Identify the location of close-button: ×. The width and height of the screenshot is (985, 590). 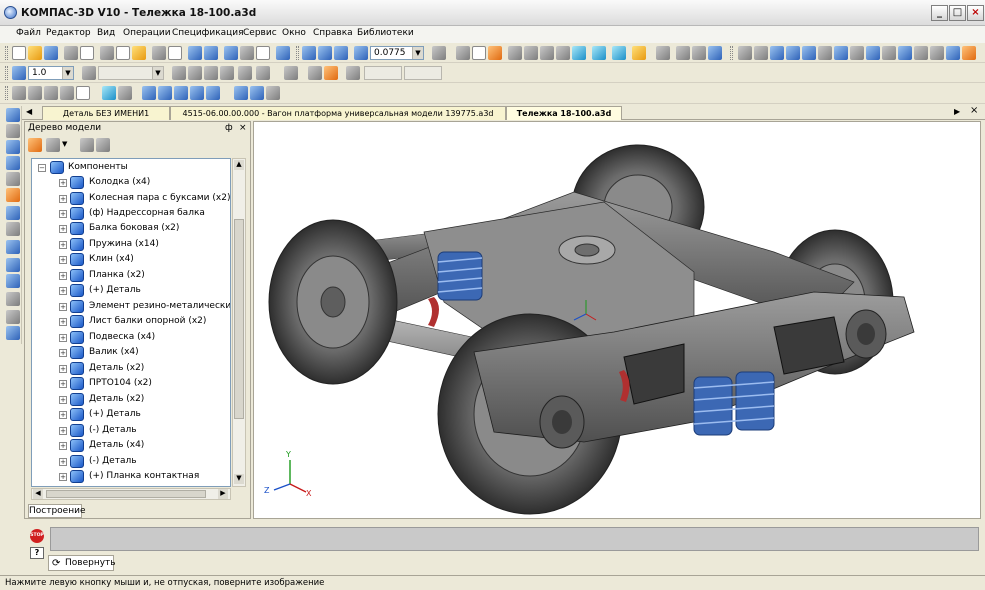
(975, 13).